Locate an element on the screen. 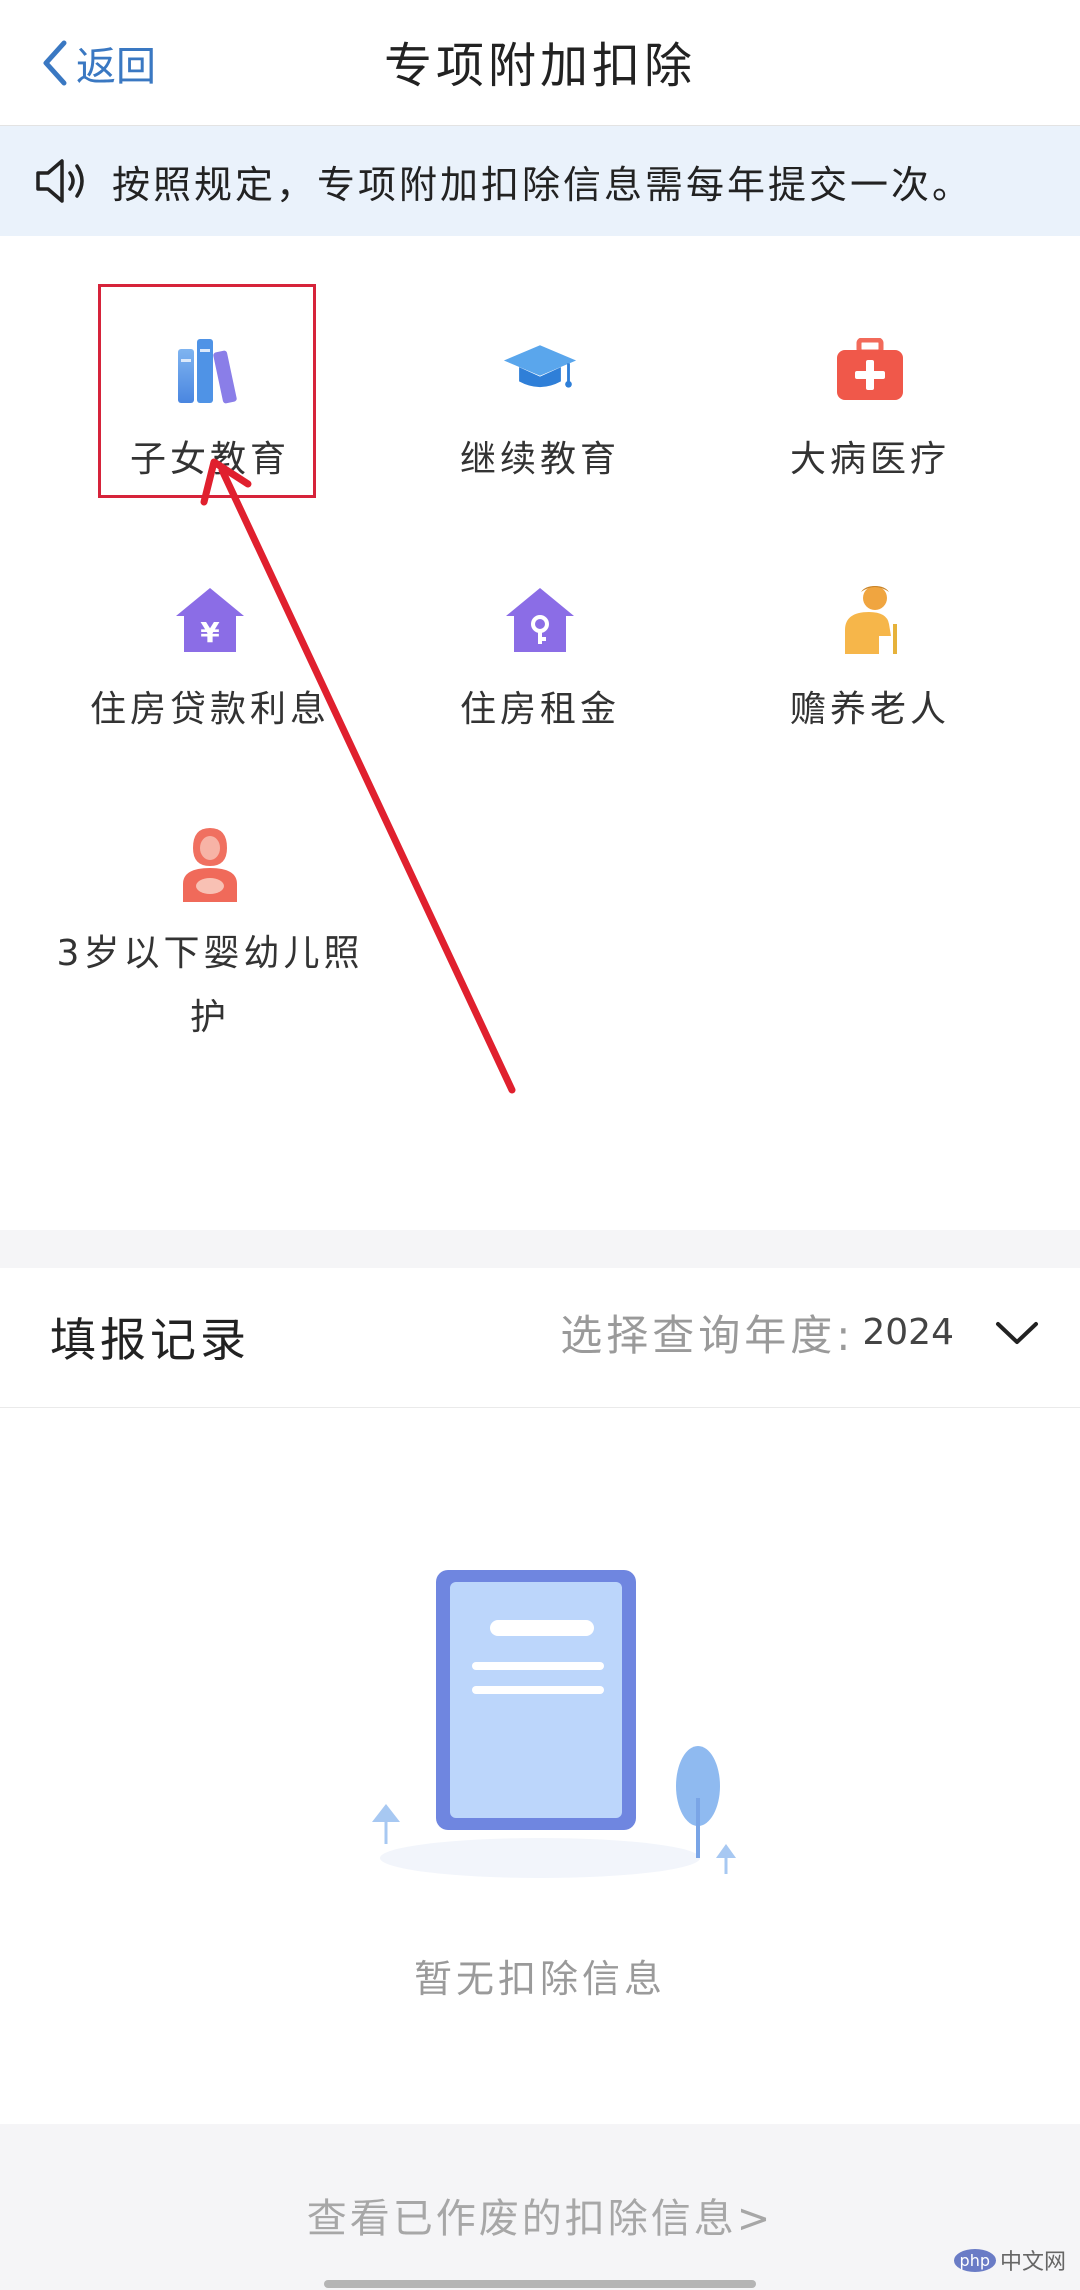 The height and width of the screenshot is (2290, 1080). year-label: 选择查询年度: is located at coordinates (707, 1335).